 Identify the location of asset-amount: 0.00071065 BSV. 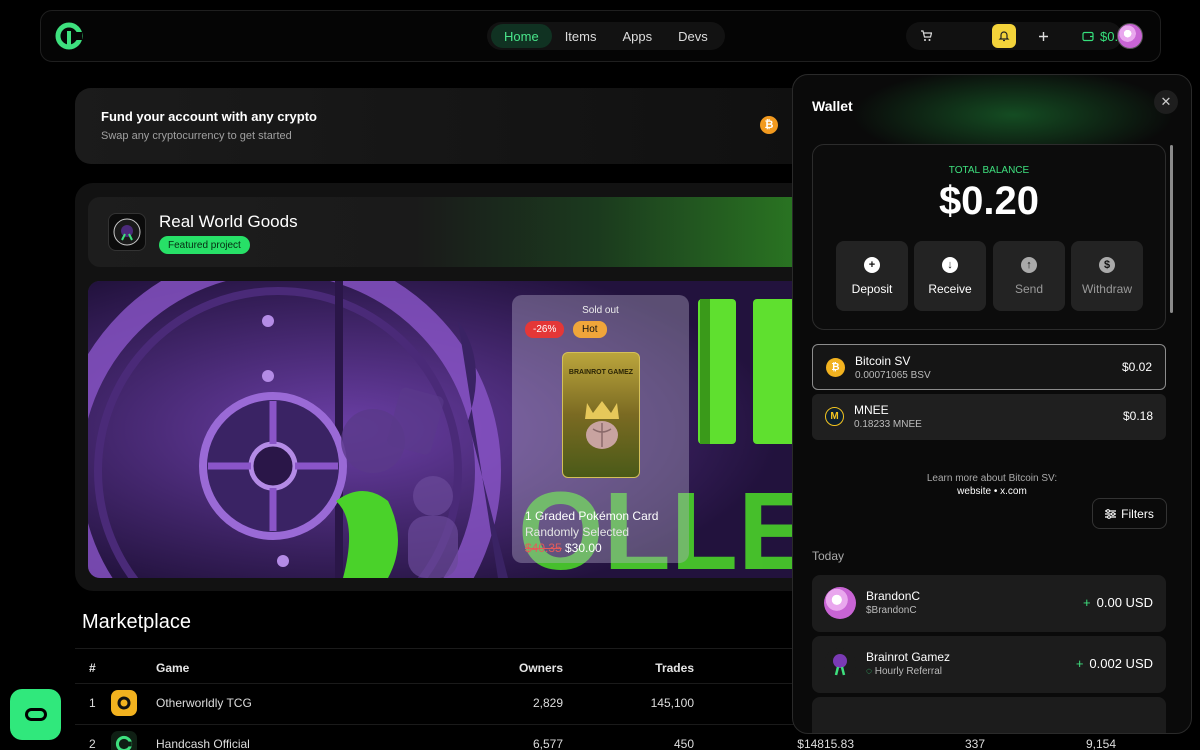
(893, 375).